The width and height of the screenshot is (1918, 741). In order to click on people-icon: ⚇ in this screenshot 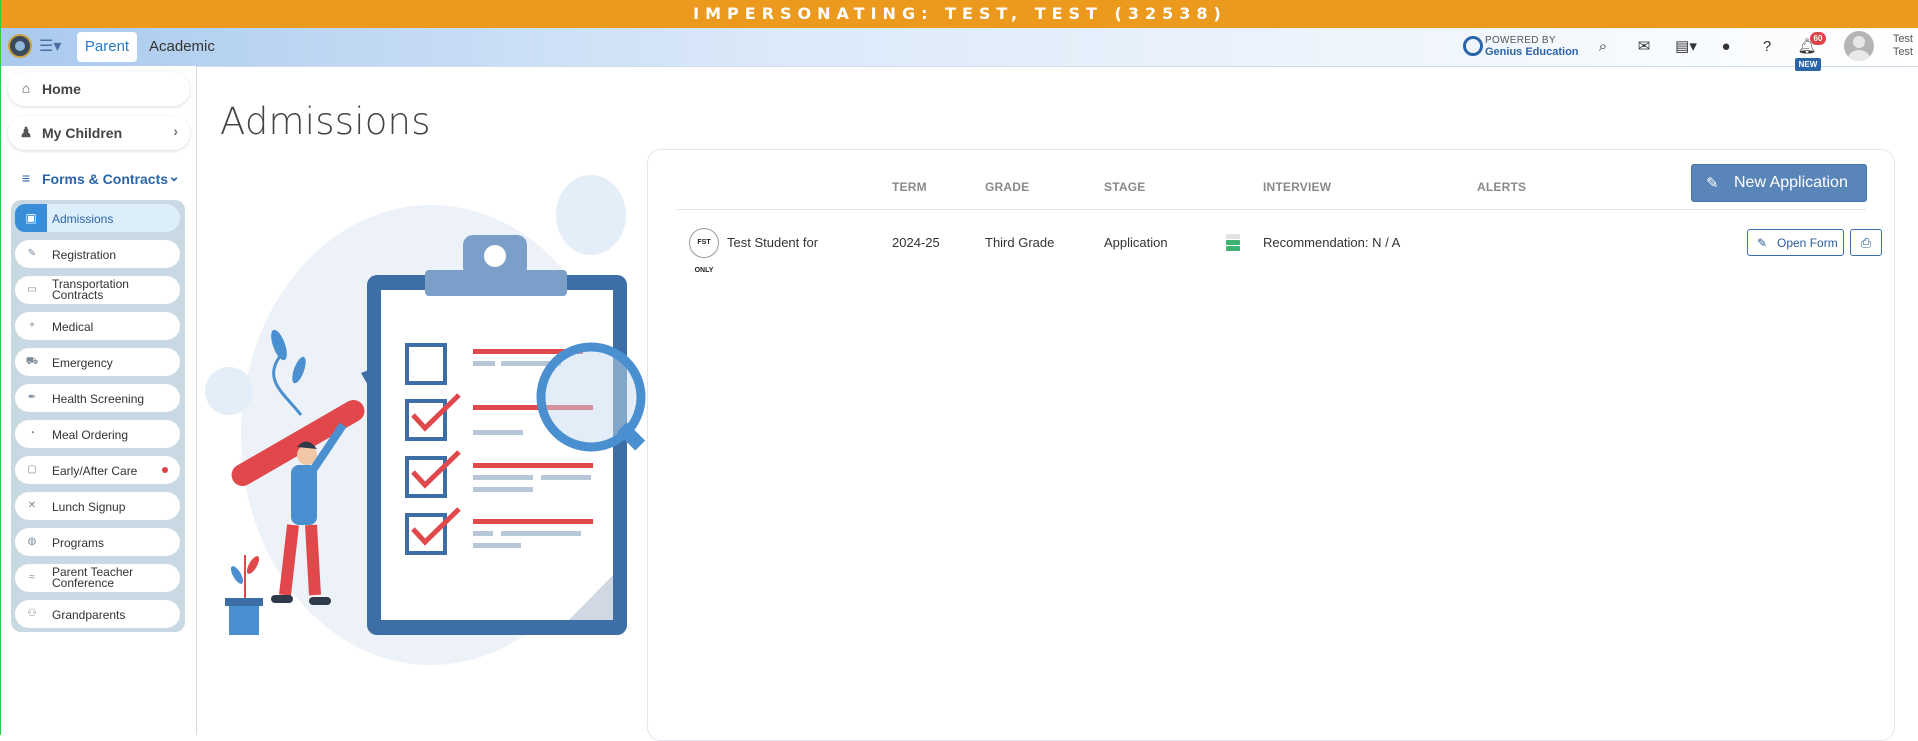, I will do `click(32, 613)`.